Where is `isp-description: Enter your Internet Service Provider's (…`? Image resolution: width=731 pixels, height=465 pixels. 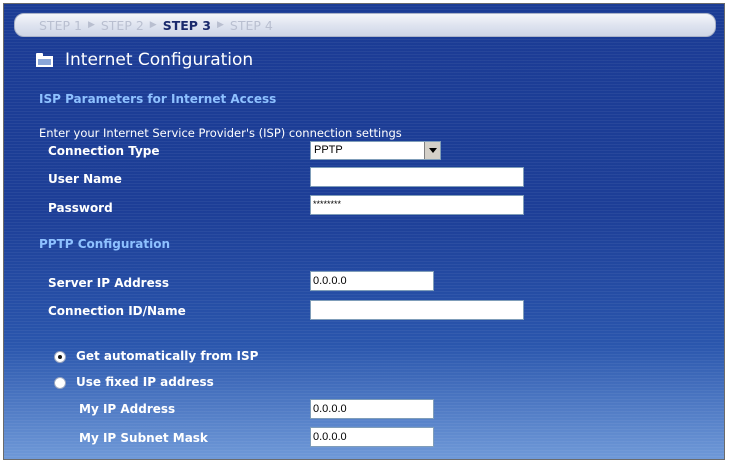 isp-description: Enter your Internet Service Provider's (… is located at coordinates (220, 133).